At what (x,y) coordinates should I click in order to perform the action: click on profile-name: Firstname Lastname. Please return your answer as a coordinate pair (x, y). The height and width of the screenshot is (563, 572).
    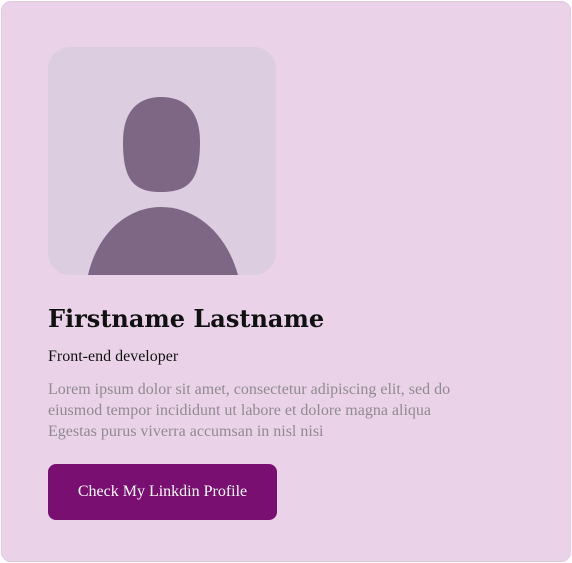
    Looking at the image, I should click on (186, 318).